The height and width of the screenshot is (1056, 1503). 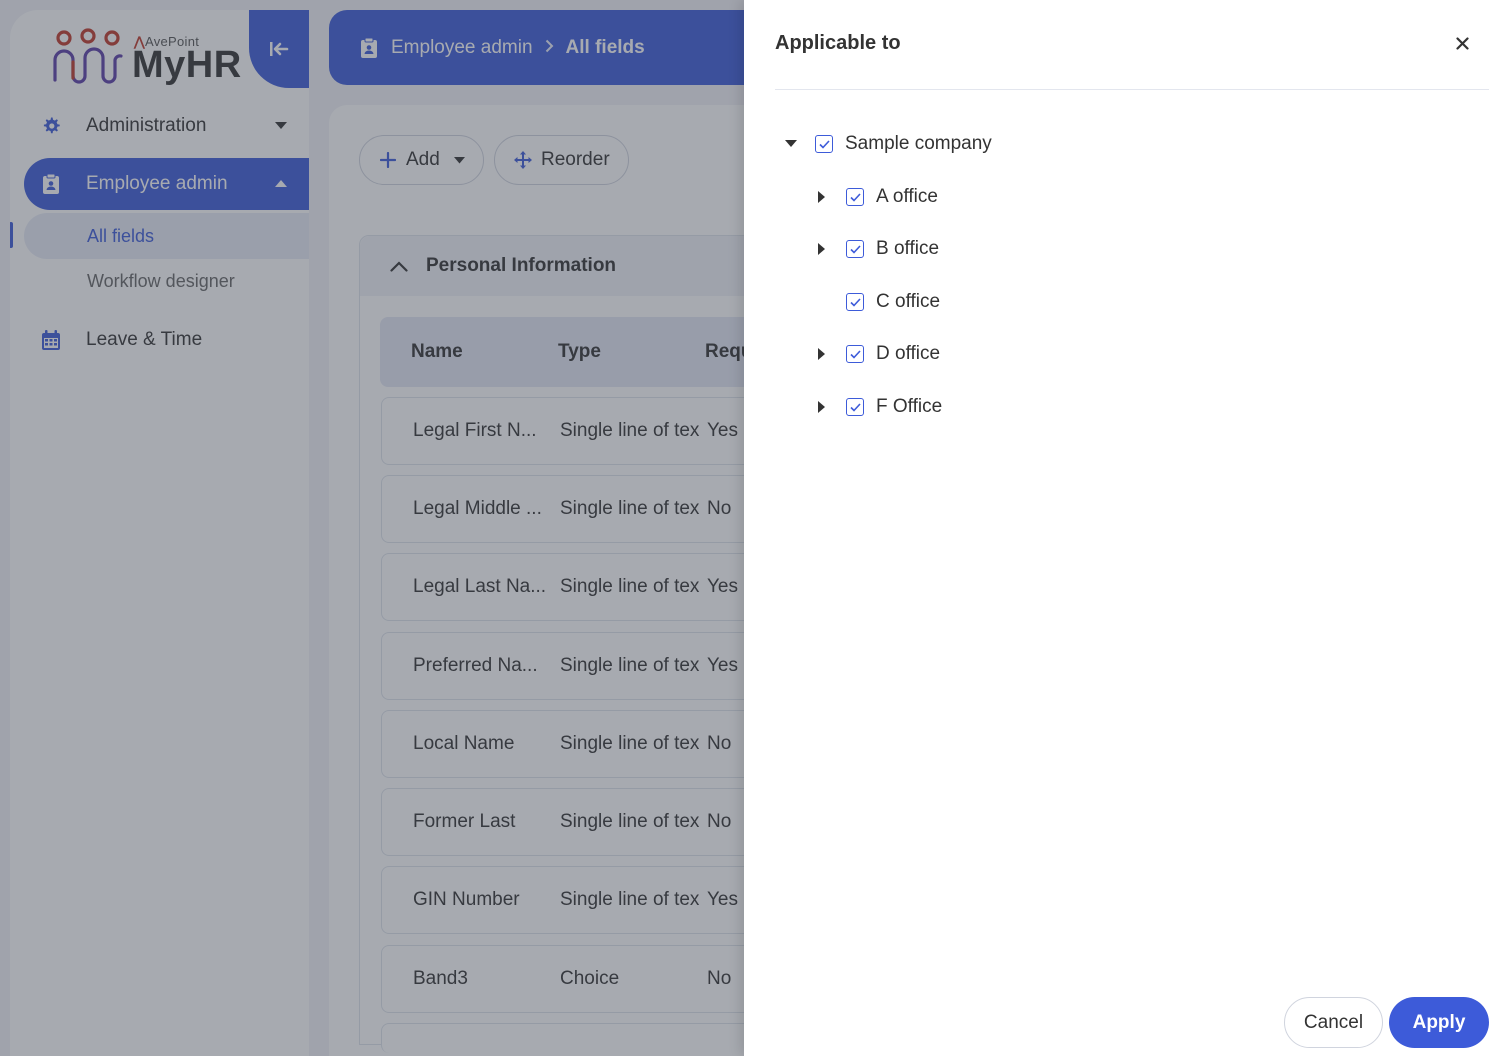 I want to click on tree-node-label: D office, so click(x=908, y=353).